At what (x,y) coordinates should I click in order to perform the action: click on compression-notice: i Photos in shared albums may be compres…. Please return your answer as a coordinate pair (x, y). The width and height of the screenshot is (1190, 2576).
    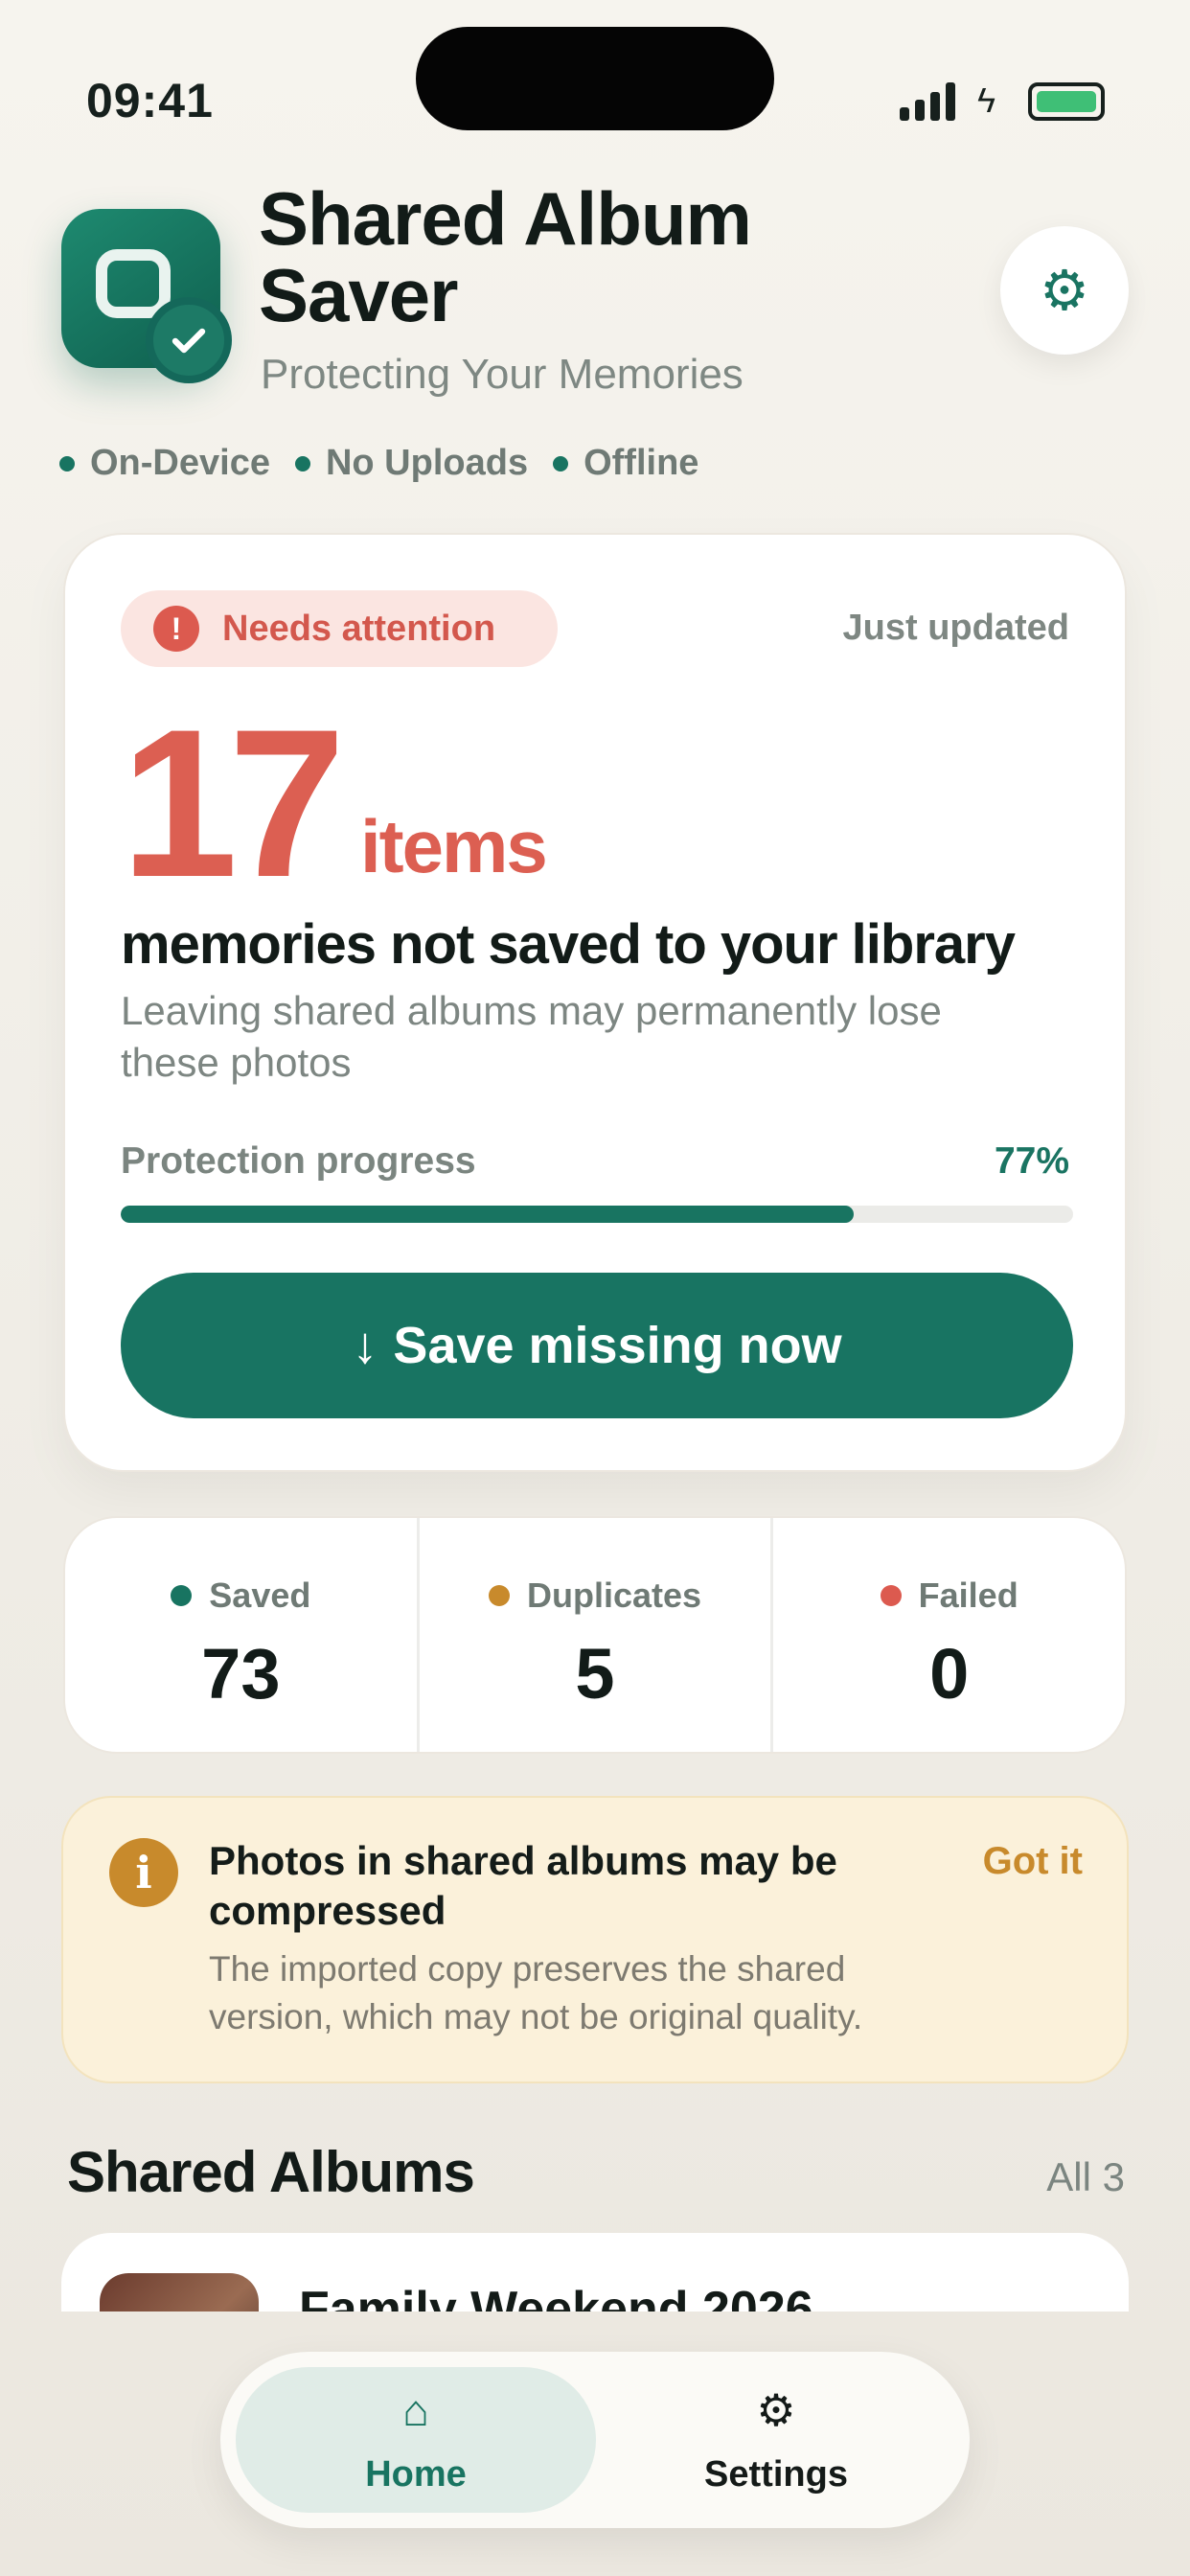
    Looking at the image, I should click on (595, 1939).